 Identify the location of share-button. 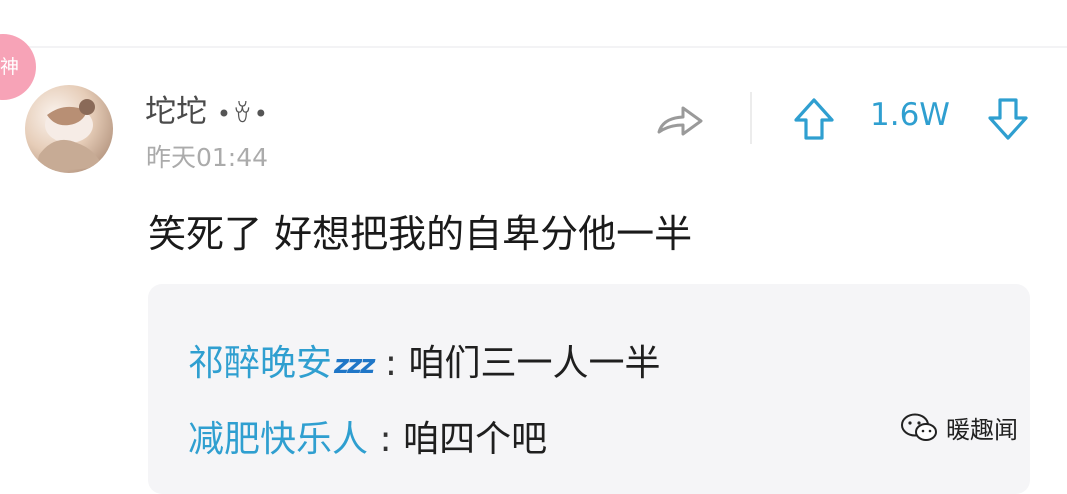
(680, 121).